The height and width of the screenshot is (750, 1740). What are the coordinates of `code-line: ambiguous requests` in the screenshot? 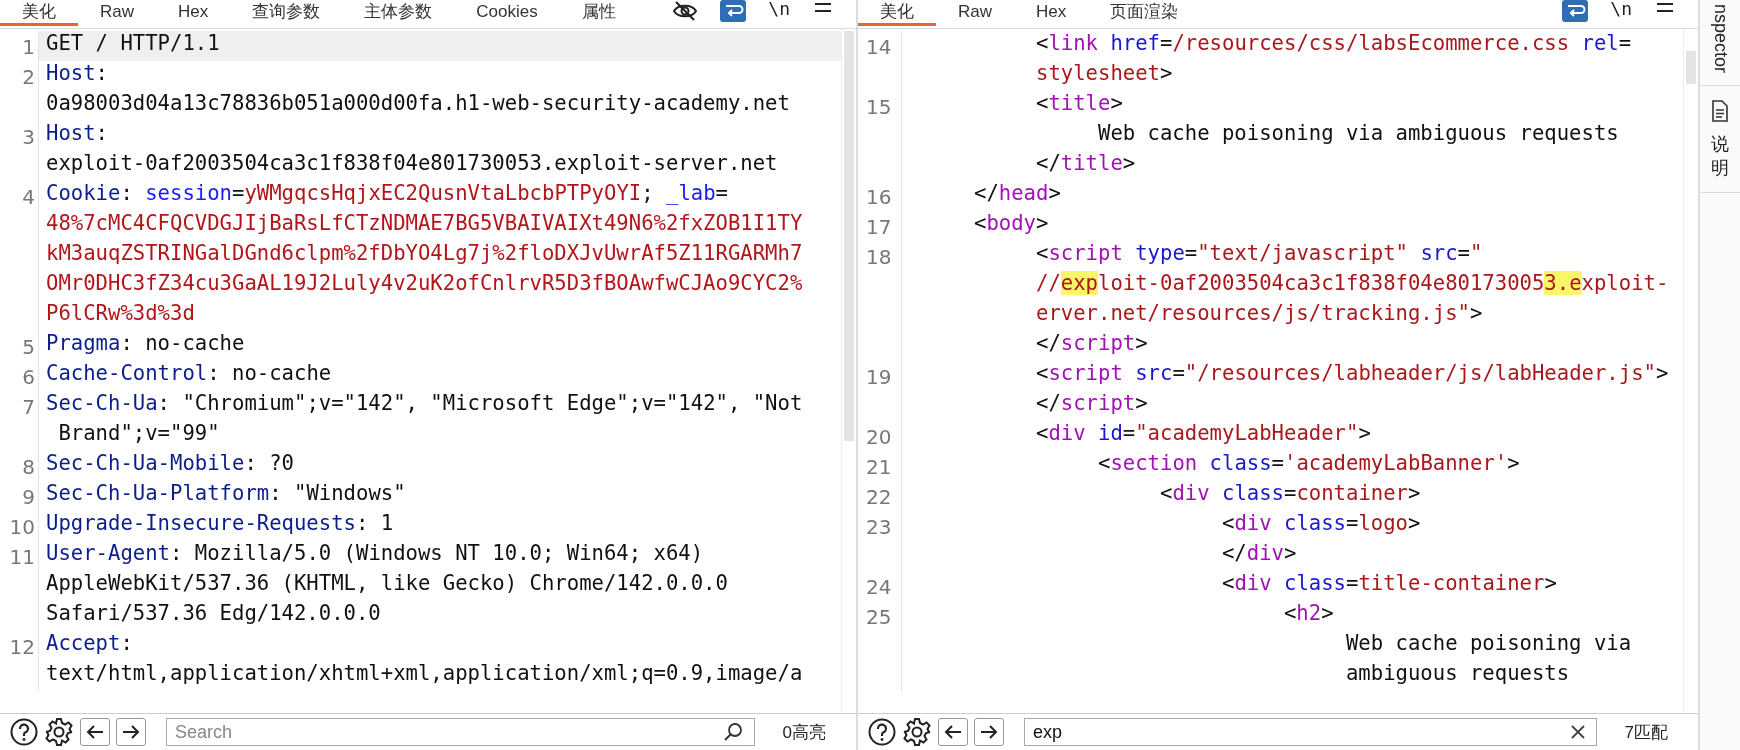 It's located at (1457, 674).